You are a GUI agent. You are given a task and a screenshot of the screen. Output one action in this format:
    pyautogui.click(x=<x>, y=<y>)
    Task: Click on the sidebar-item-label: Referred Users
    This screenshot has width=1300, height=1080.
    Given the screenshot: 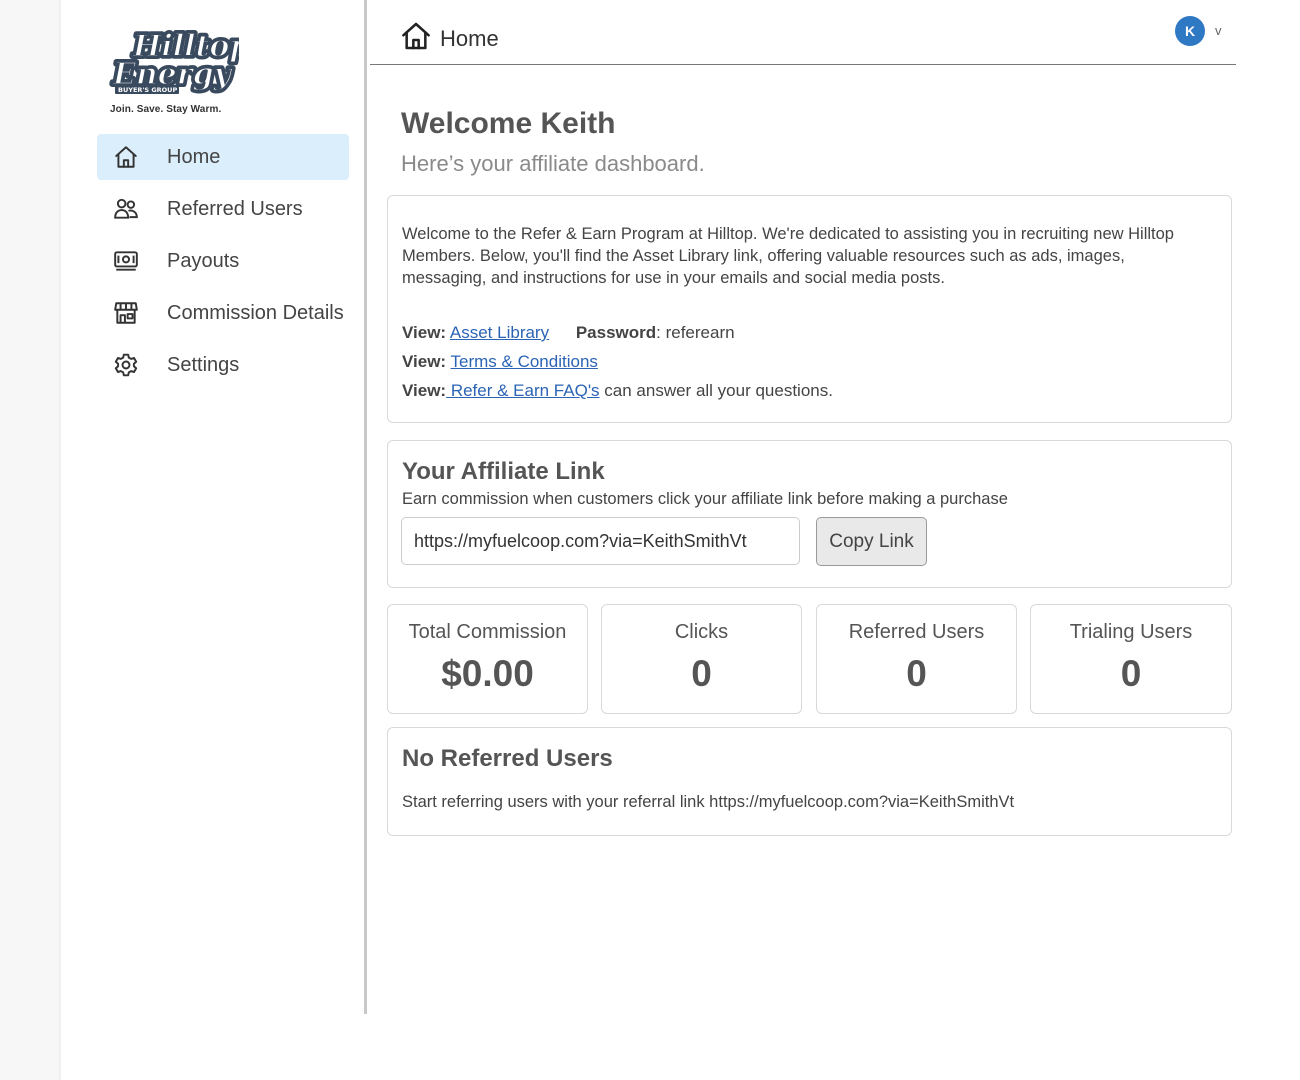 What is the action you would take?
    pyautogui.click(x=235, y=208)
    